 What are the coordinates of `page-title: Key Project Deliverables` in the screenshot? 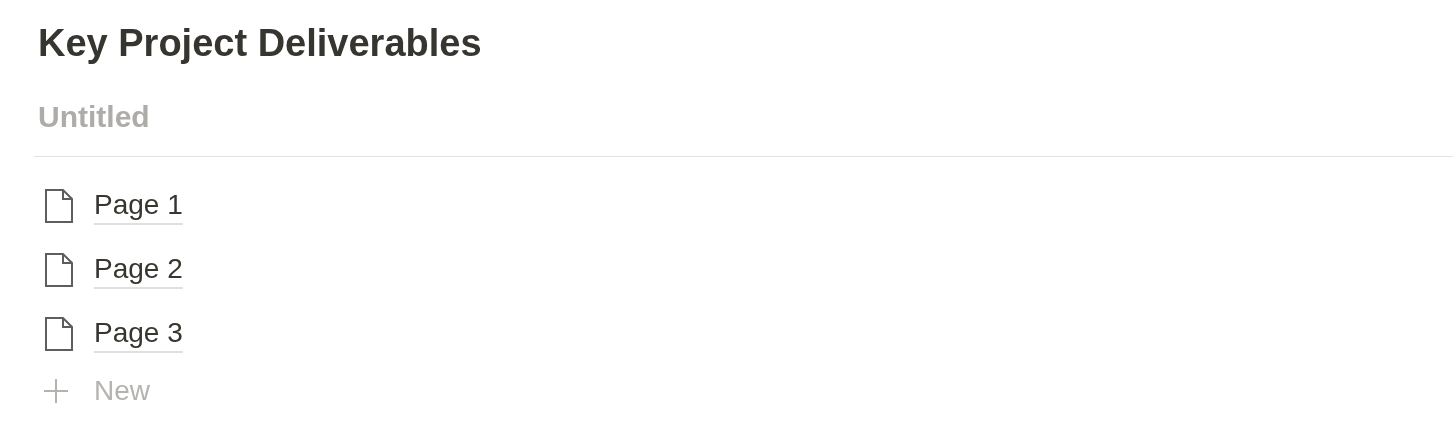 It's located at (260, 43).